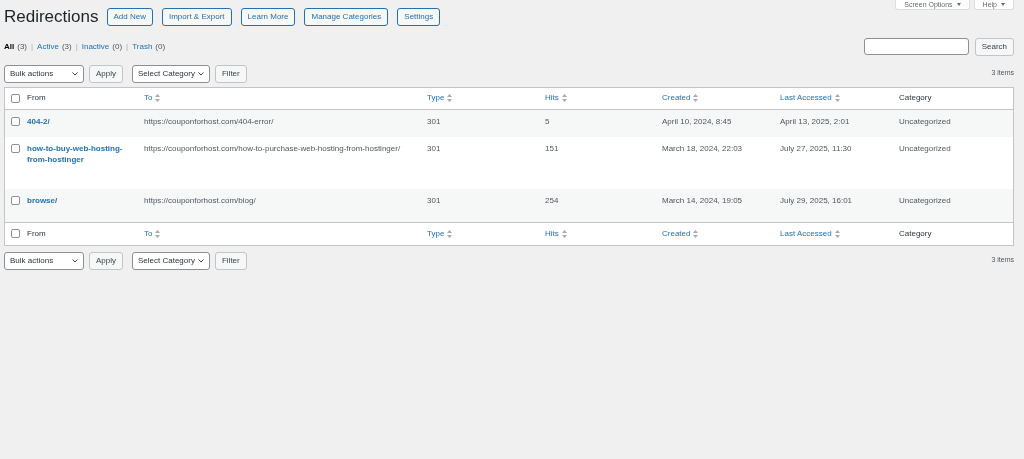  Describe the element at coordinates (994, 46) in the screenshot. I see `search-button: Search` at that location.